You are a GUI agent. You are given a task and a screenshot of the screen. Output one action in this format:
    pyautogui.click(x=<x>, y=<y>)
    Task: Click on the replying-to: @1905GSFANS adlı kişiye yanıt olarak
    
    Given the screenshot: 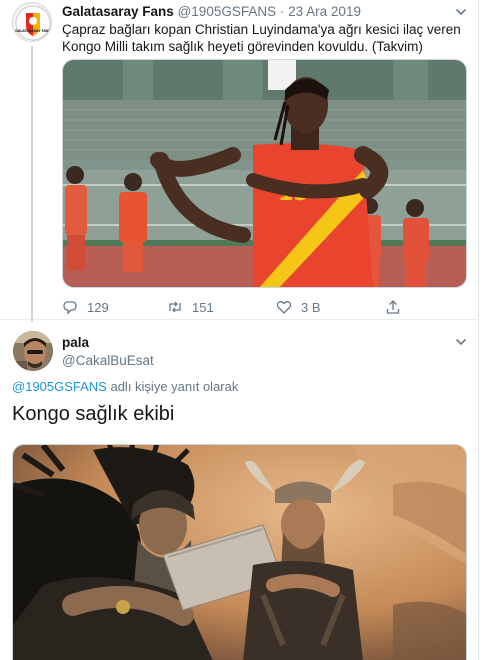 What is the action you would take?
    pyautogui.click(x=125, y=387)
    